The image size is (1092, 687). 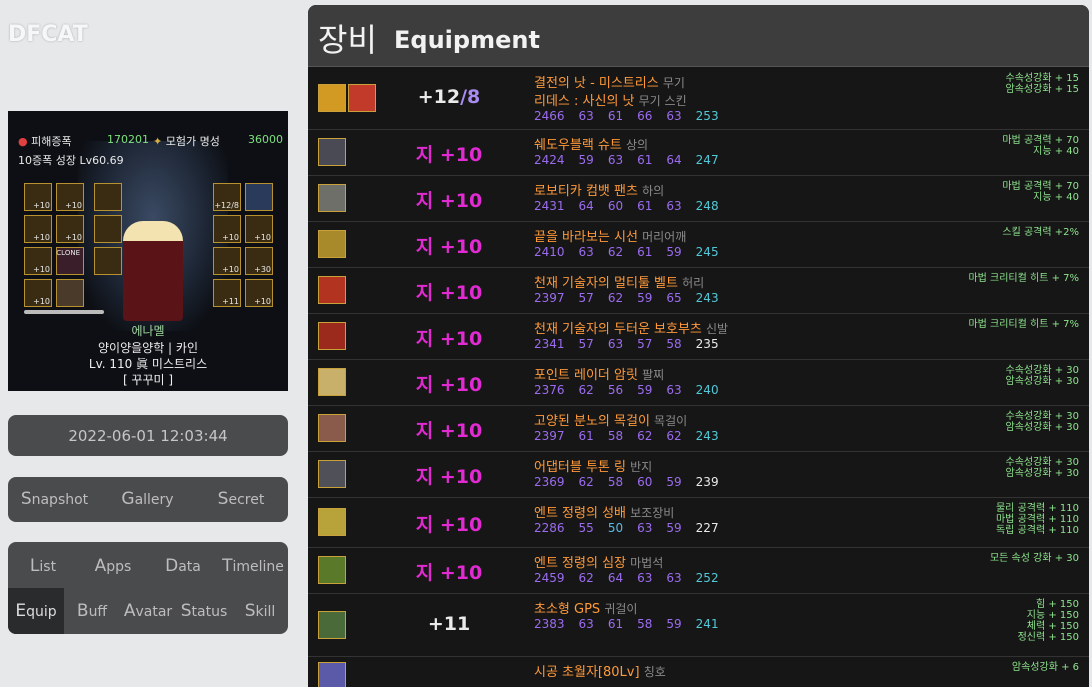 I want to click on stat-value: 2466, so click(x=549, y=116).